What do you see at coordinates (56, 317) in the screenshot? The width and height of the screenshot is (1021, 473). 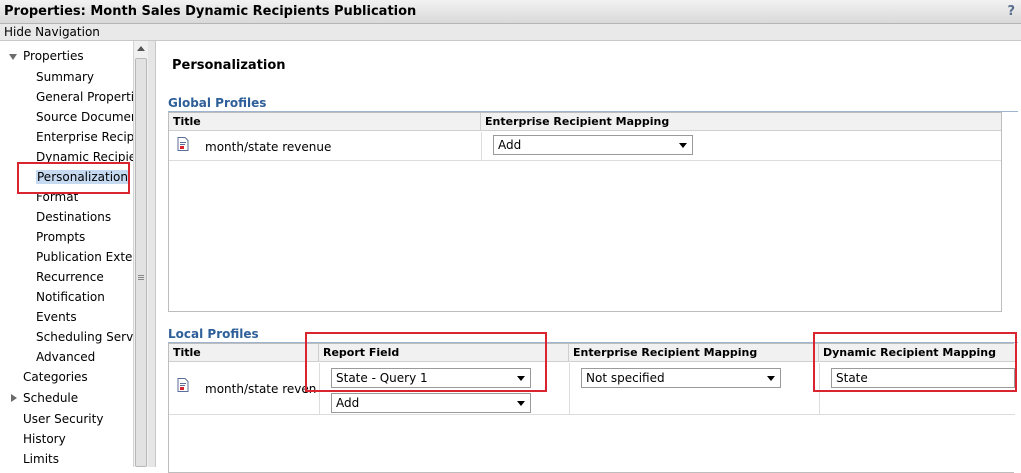 I see `nav-item-events: Events` at bounding box center [56, 317].